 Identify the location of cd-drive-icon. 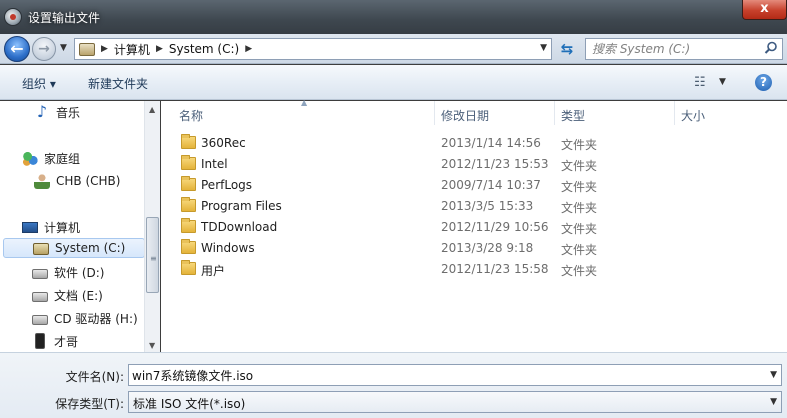
(40, 319).